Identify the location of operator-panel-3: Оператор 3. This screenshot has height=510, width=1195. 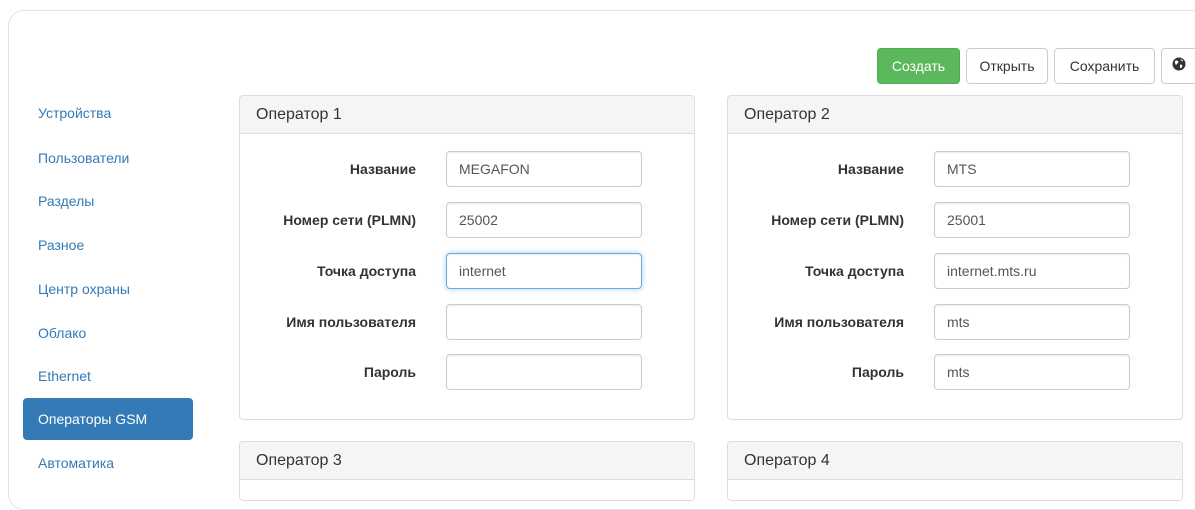
(467, 471).